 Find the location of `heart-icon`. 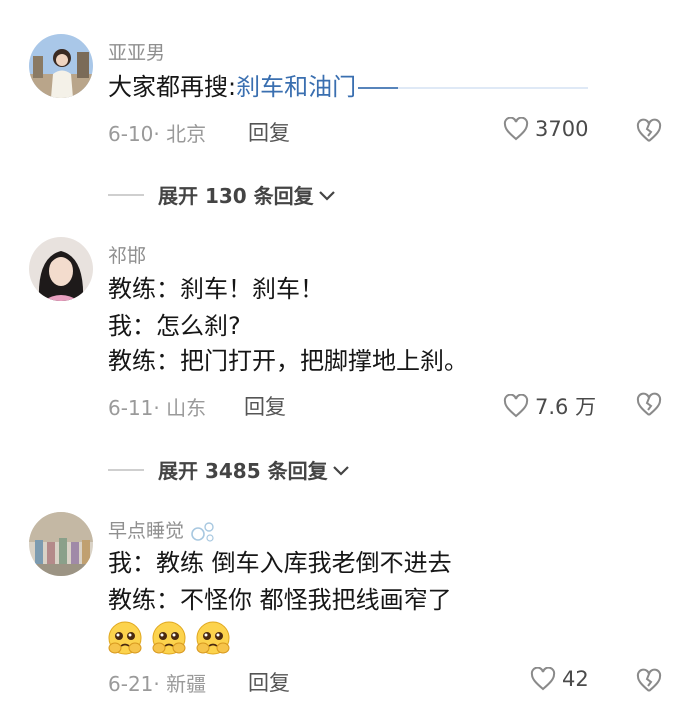

heart-icon is located at coordinates (543, 679).